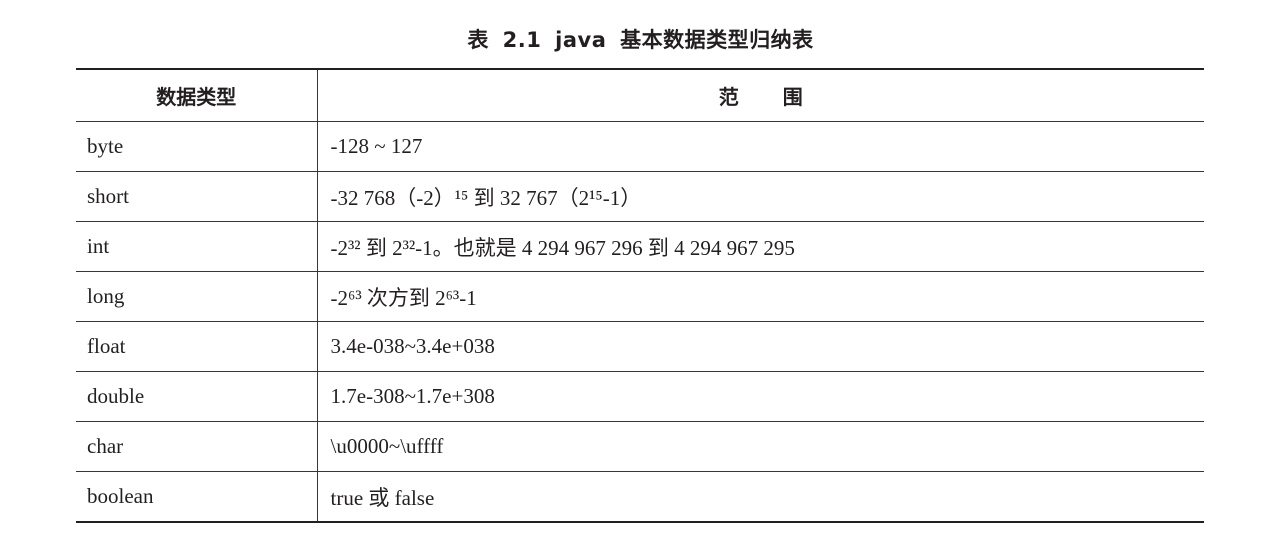 This screenshot has height=540, width=1281. I want to click on range-cell: true 或 false, so click(760, 496).